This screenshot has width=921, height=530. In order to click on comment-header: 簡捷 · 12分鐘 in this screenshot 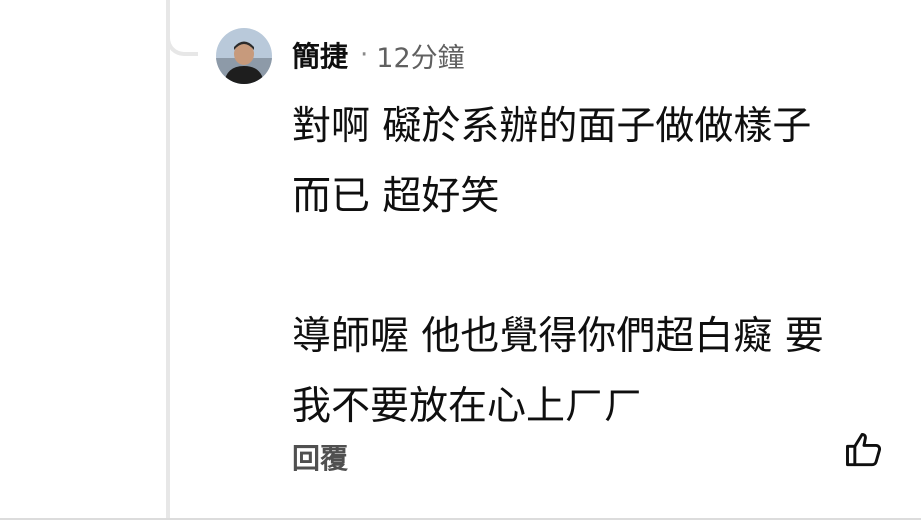, I will do `click(378, 55)`.